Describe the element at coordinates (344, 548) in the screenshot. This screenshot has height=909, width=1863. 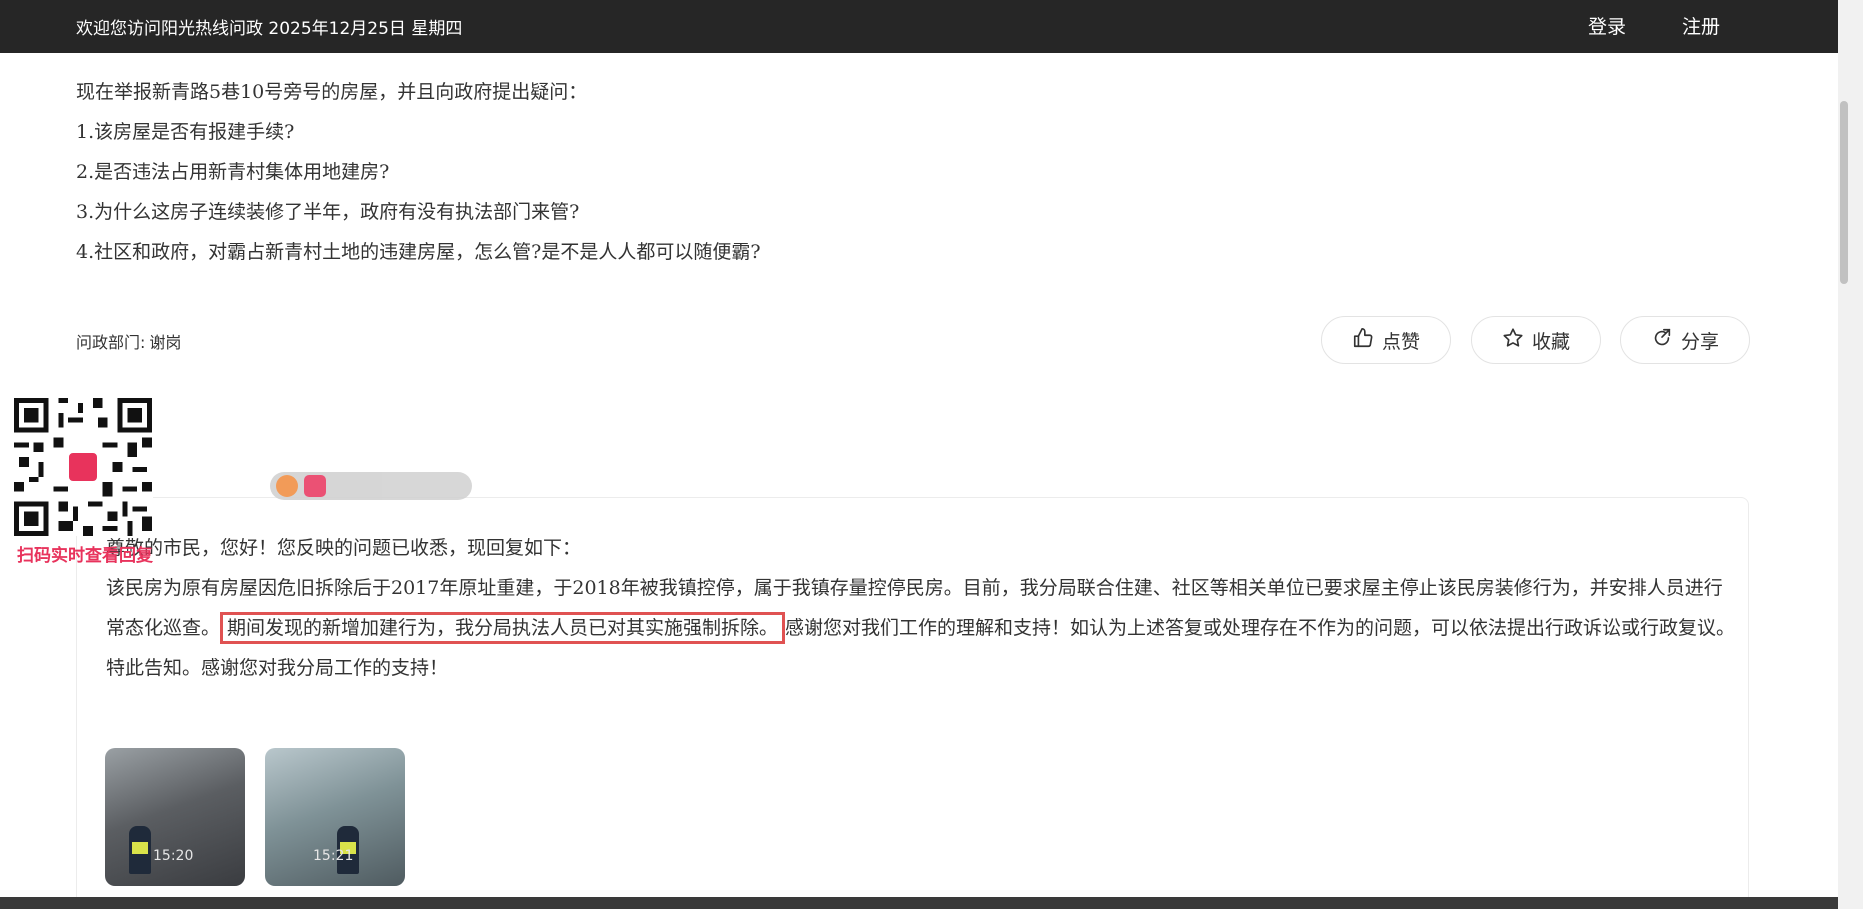
I see `reply-greeting: 尊敬的市民，您好！您反映的问题已收悉，现回复如下：` at that location.